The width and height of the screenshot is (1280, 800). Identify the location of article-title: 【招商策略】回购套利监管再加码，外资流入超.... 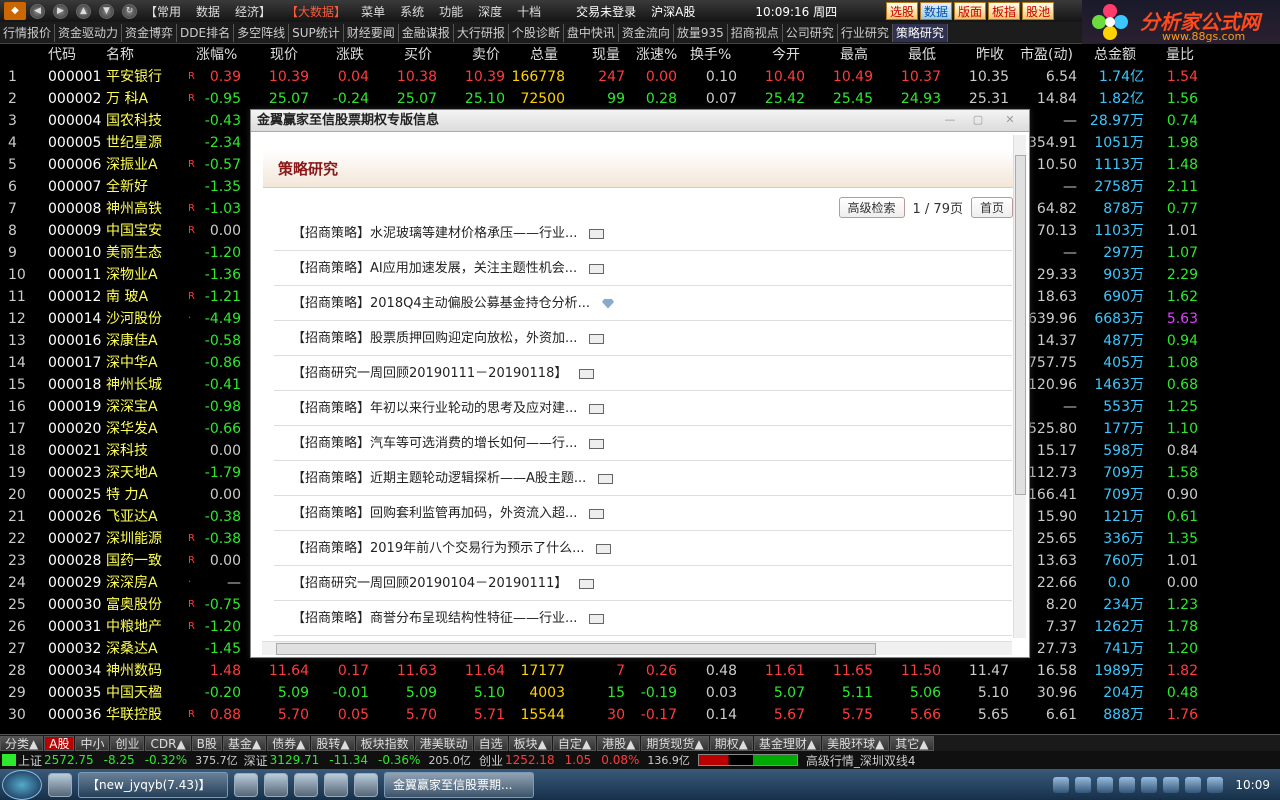
(434, 513).